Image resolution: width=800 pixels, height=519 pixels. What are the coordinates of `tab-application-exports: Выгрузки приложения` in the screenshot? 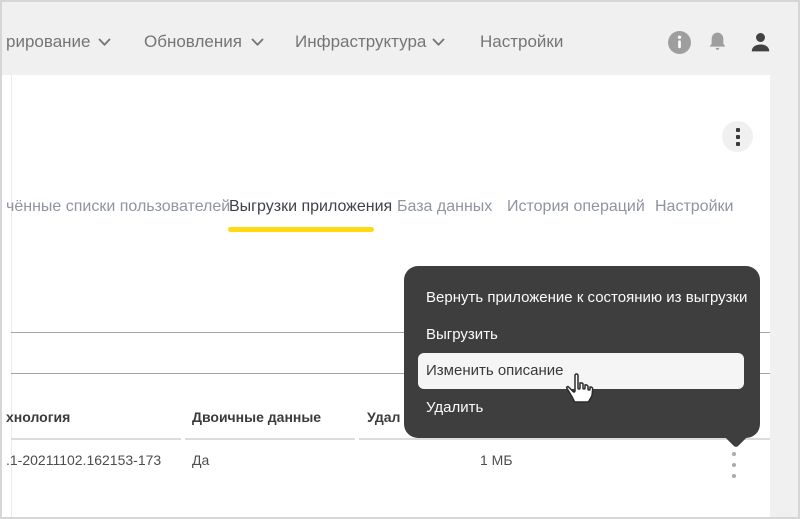 It's located at (310, 207).